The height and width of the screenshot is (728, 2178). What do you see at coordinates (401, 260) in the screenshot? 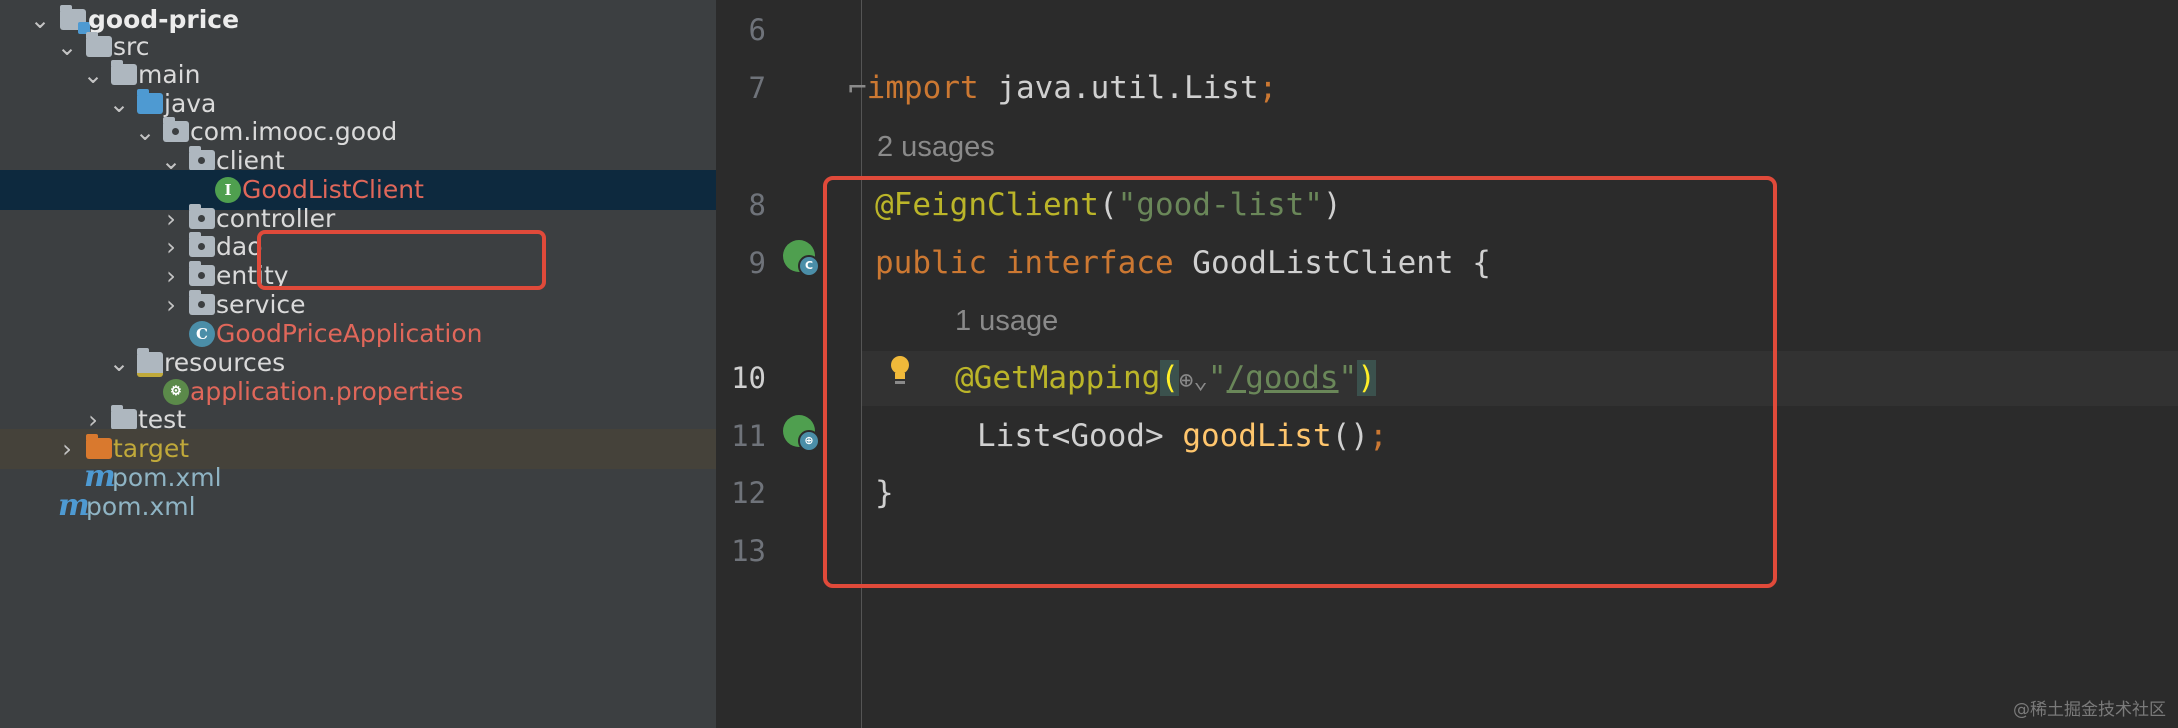
I see `highlight-box` at bounding box center [401, 260].